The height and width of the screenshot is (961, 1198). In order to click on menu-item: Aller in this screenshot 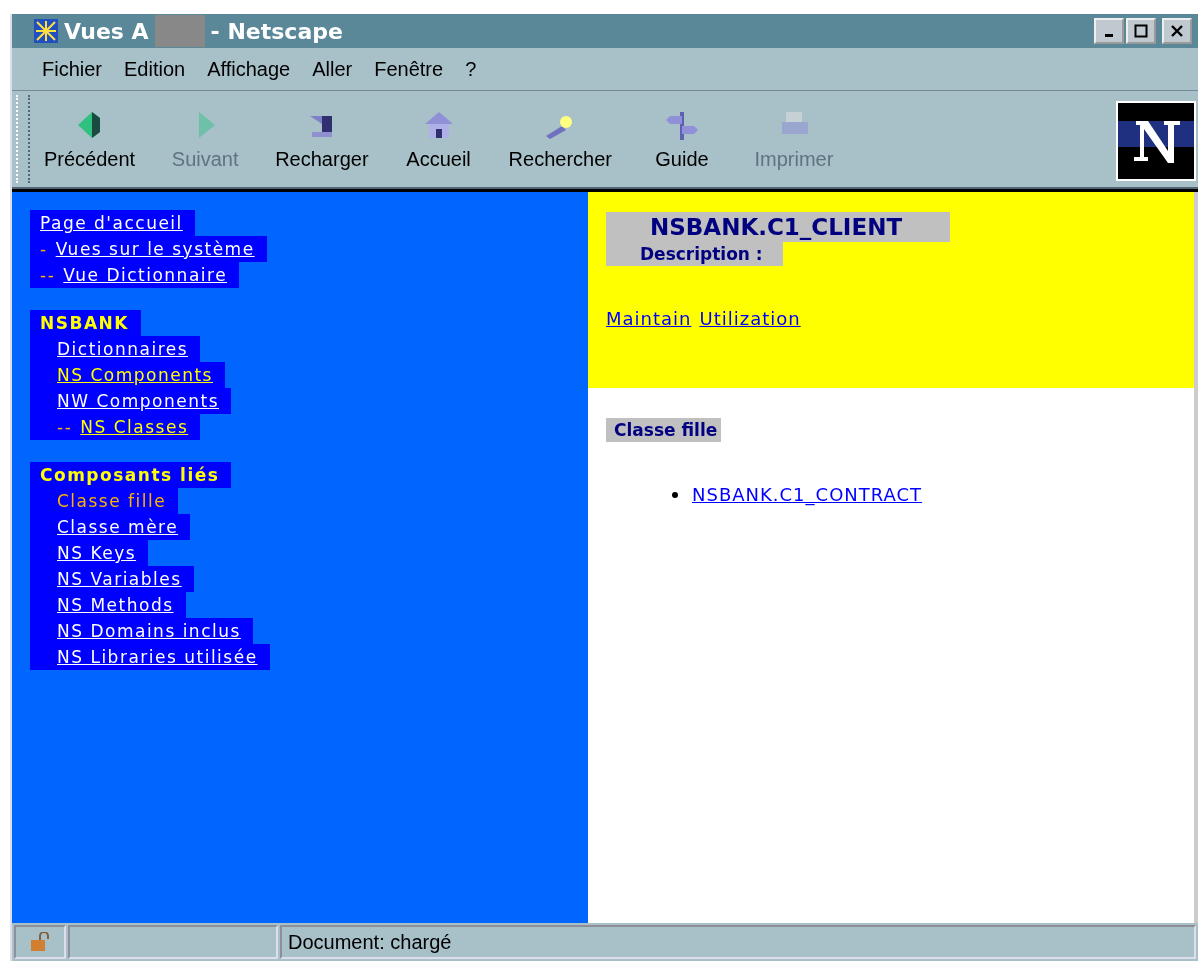, I will do `click(332, 69)`.